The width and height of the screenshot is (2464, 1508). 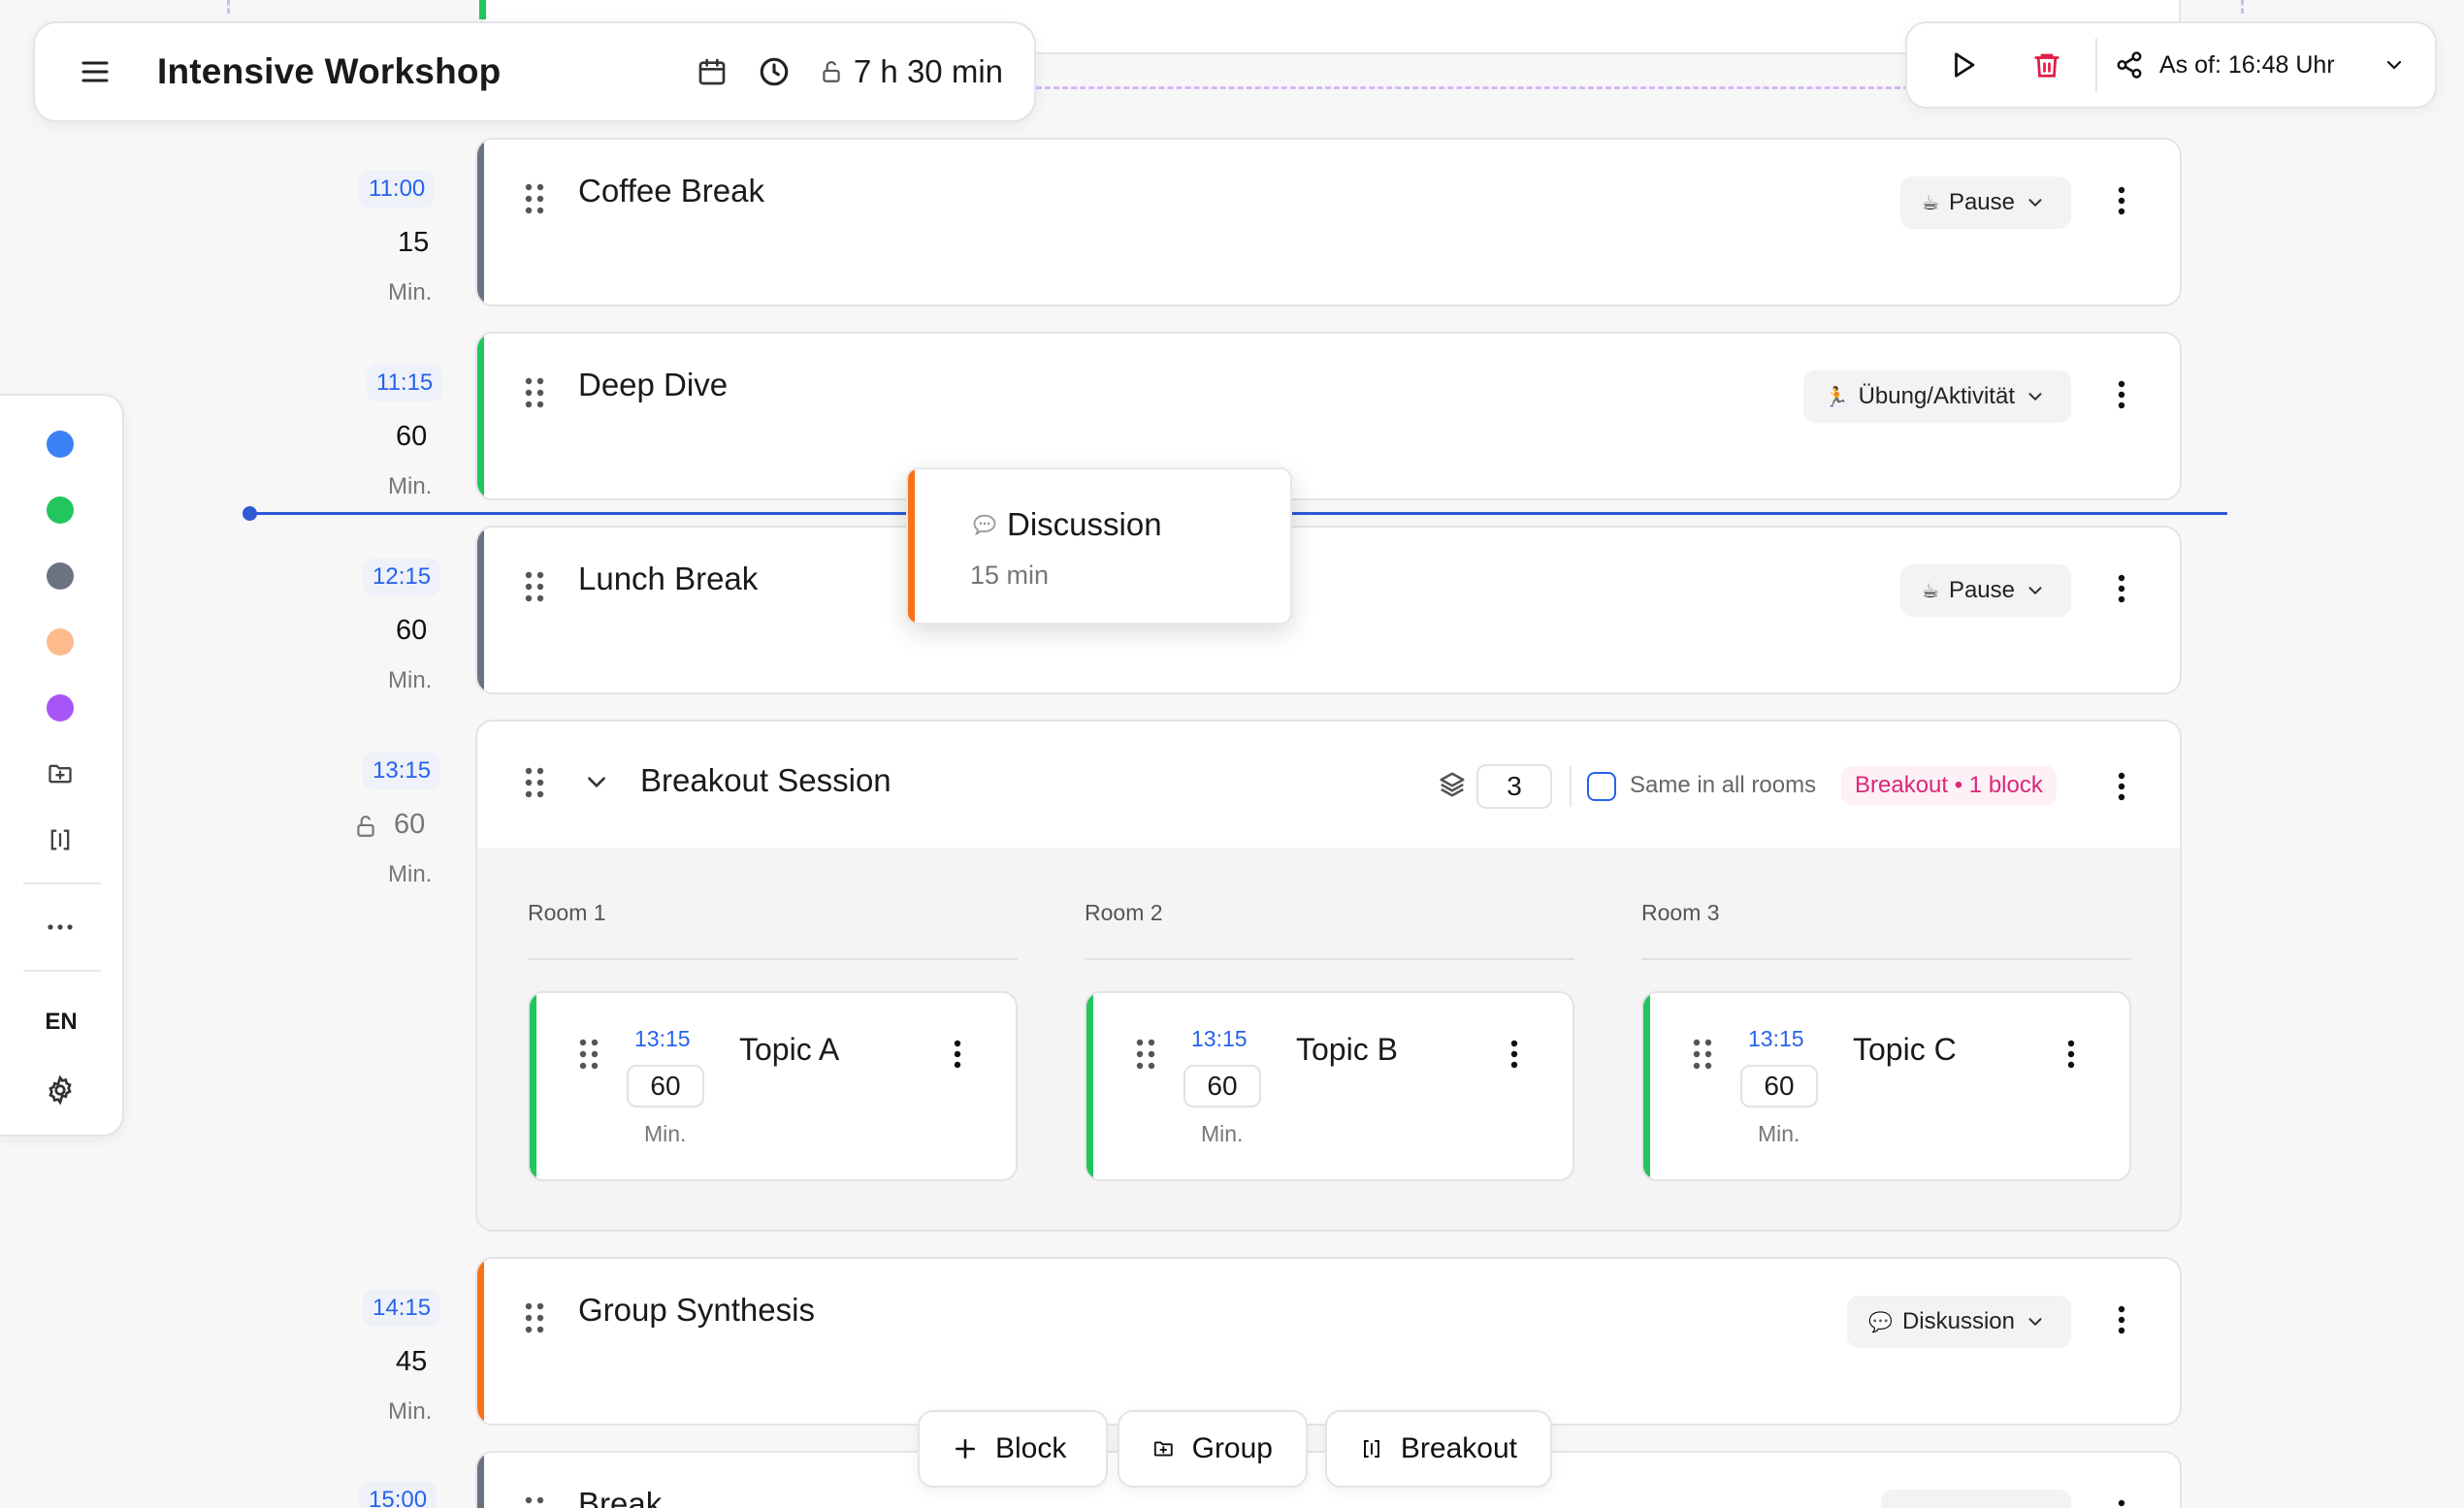 I want to click on agenda-block: Lunch Break ☕ Pause, so click(x=1328, y=610).